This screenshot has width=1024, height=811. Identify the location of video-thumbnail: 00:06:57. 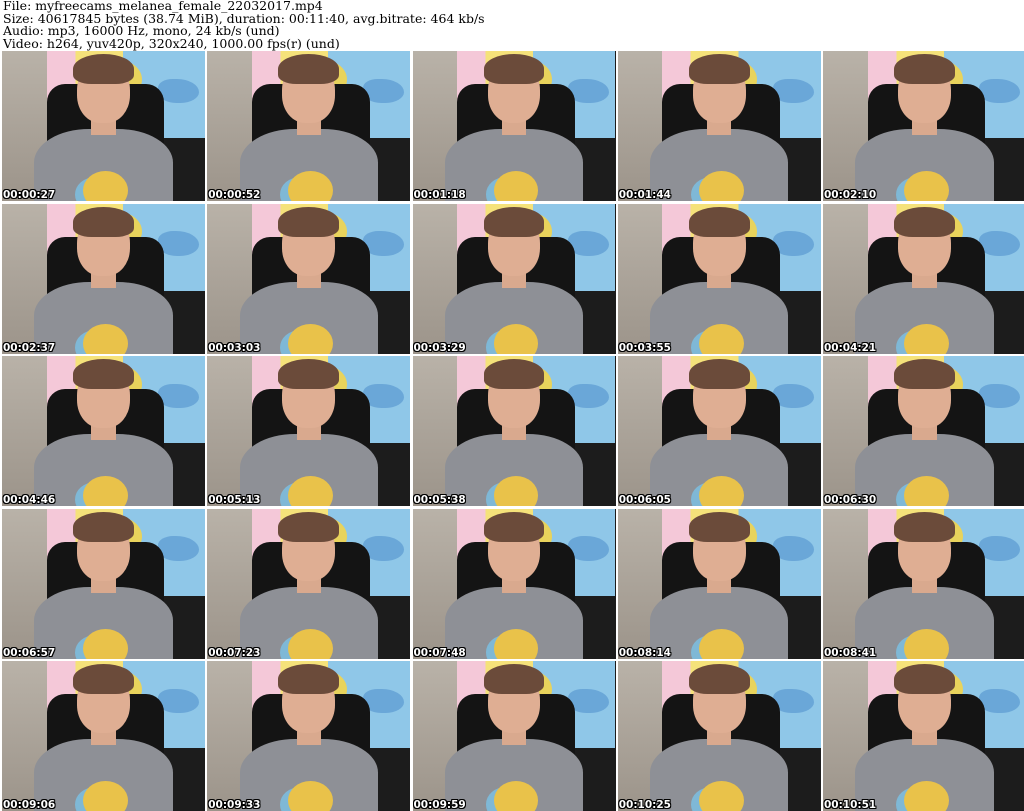
(103, 583).